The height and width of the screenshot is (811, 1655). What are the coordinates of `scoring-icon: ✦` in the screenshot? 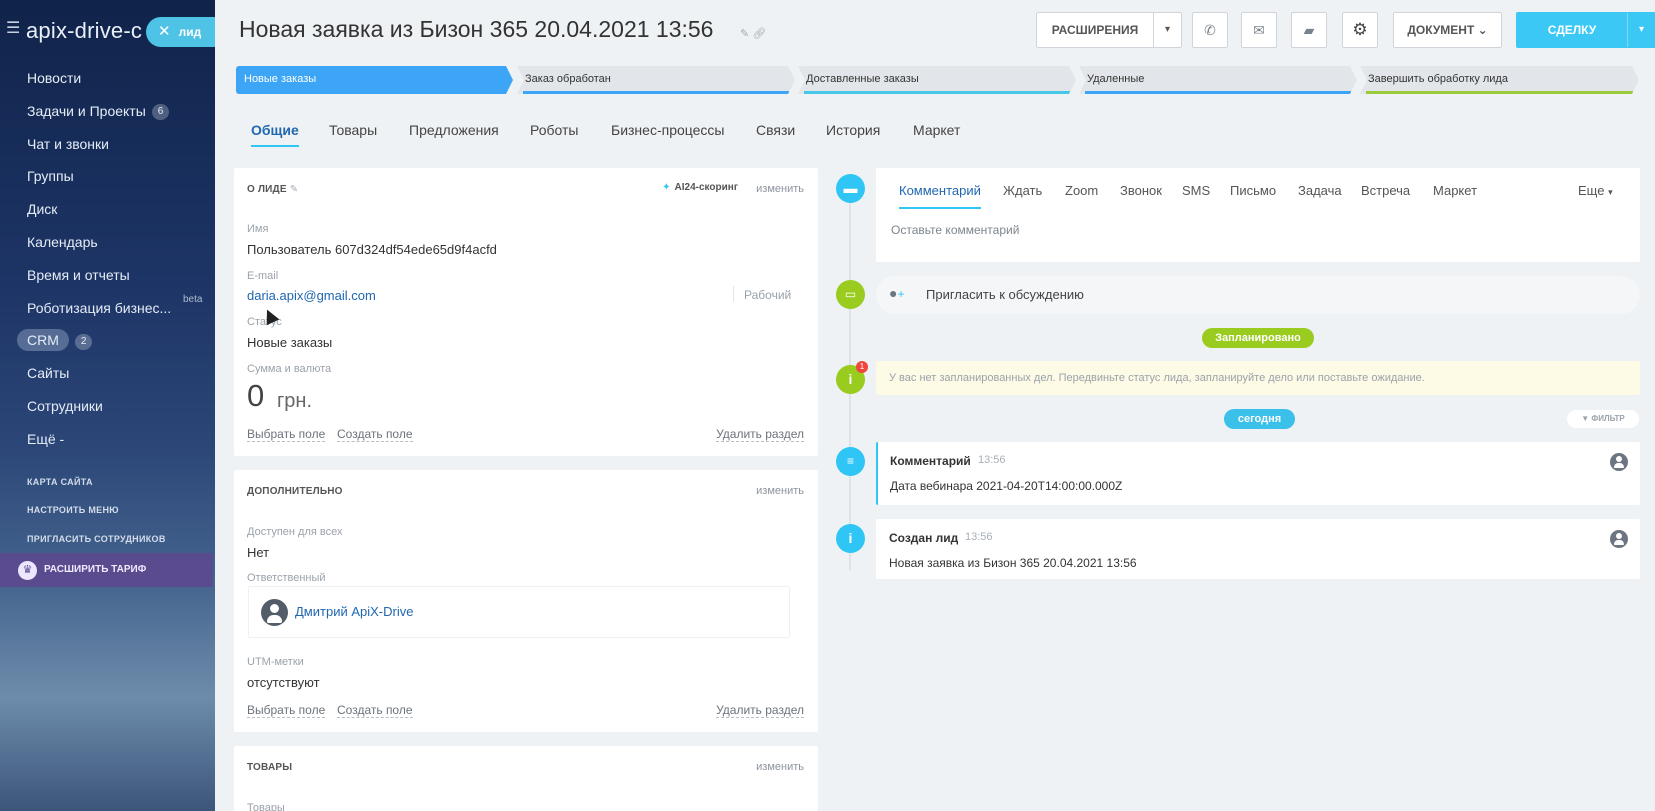 It's located at (666, 187).